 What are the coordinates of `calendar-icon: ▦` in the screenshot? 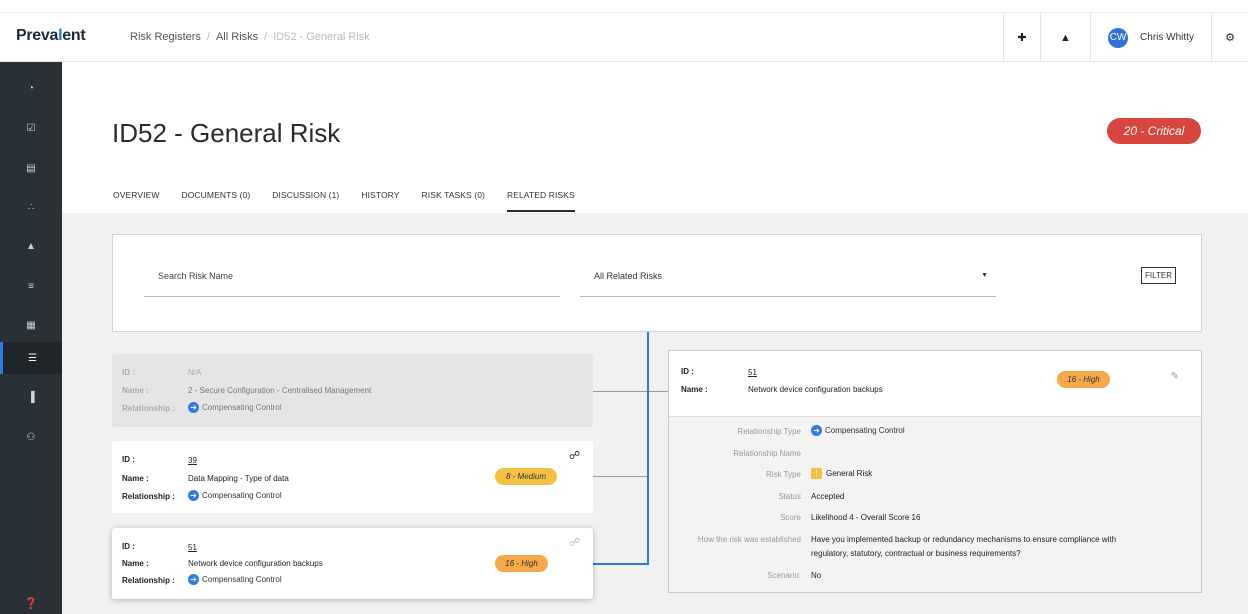 It's located at (31, 325).